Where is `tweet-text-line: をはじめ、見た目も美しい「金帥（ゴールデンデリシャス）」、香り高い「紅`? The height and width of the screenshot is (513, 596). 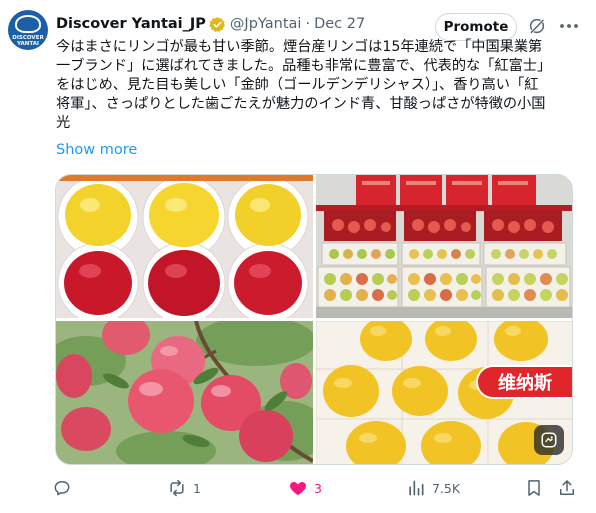 tweet-text-line: をはじめ、見た目も美しい「金帥（ゴールデンデリシャス）」、香り高い「紅 is located at coordinates (297, 85).